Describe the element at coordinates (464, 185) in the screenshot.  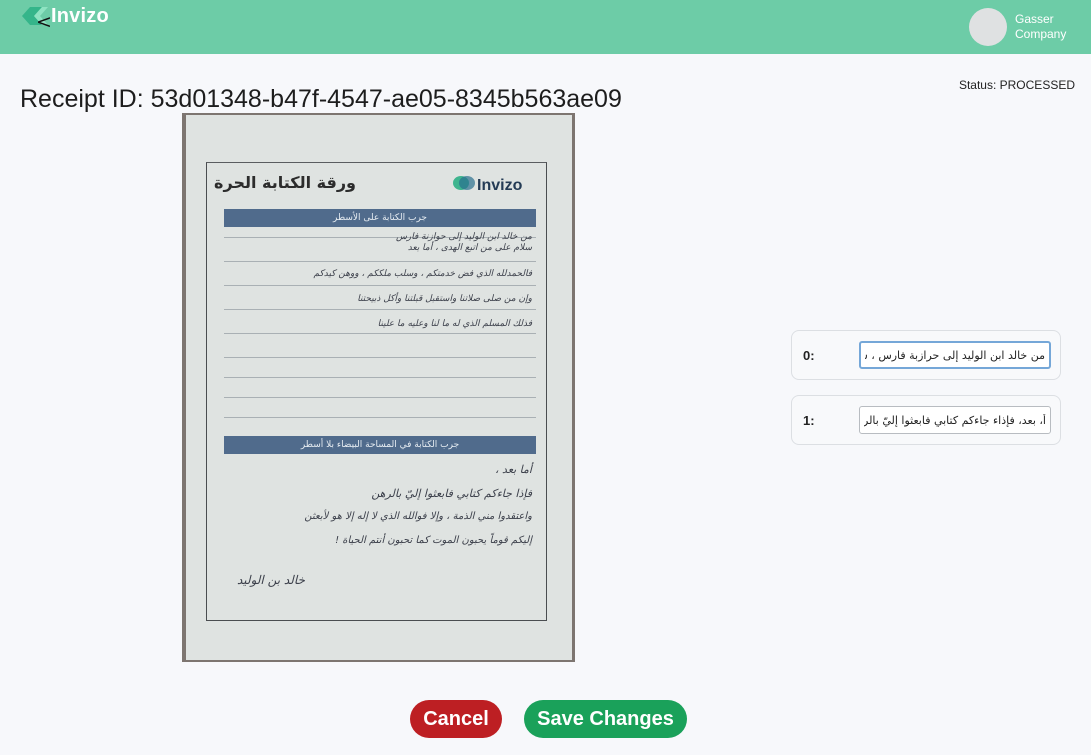
I see `form-brand-icon` at that location.